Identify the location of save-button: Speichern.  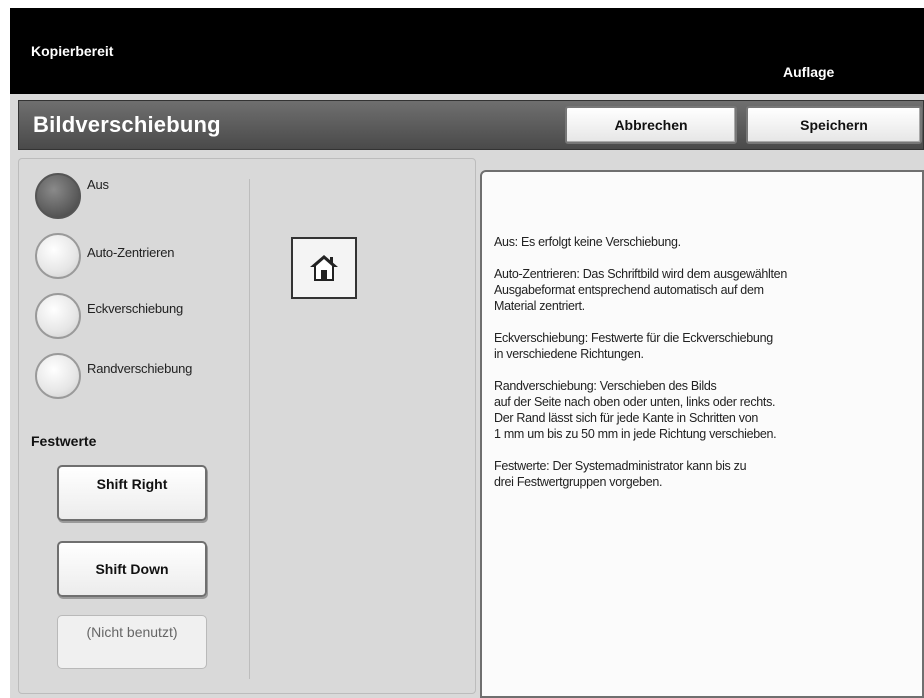
(834, 125).